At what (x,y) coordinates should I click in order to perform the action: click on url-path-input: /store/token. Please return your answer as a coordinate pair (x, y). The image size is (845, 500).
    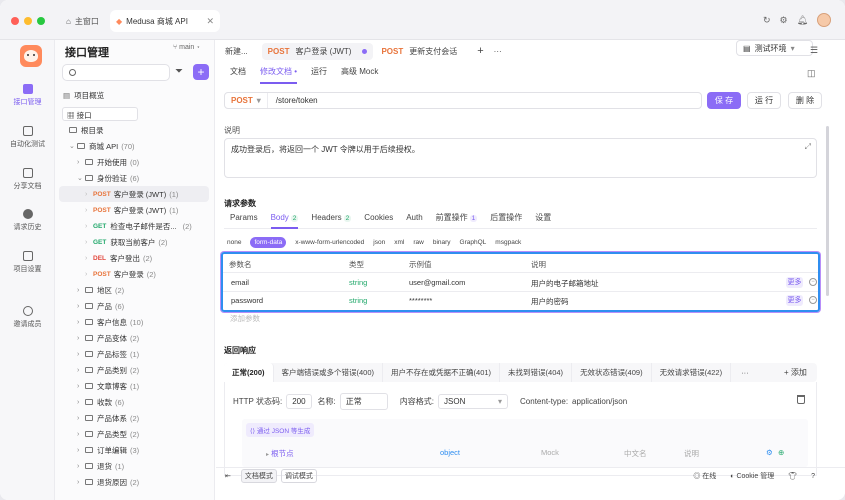
    Looking at the image, I should click on (293, 100).